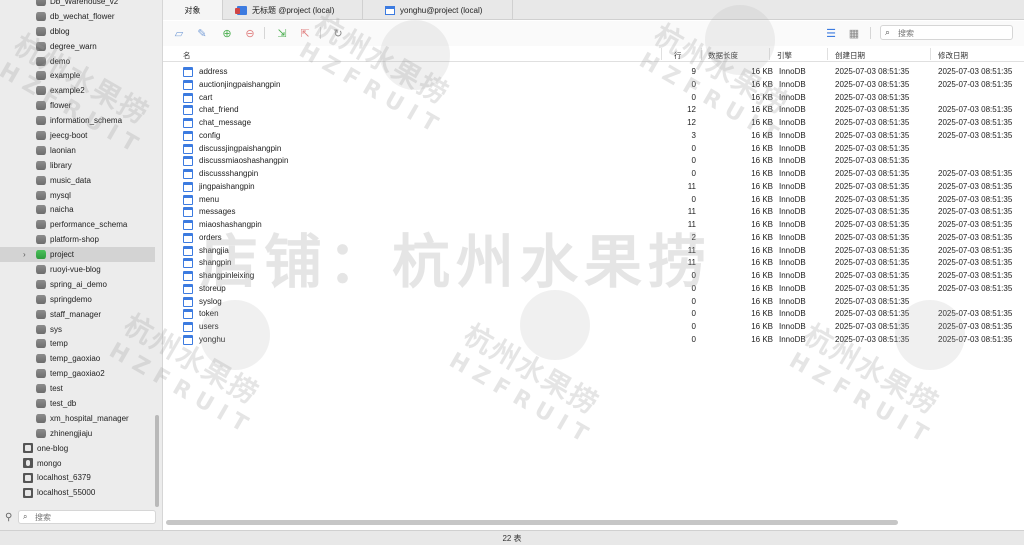  I want to click on sidebar-item-temp-gaoxiao2: temp_gaoxiao2, so click(77, 373).